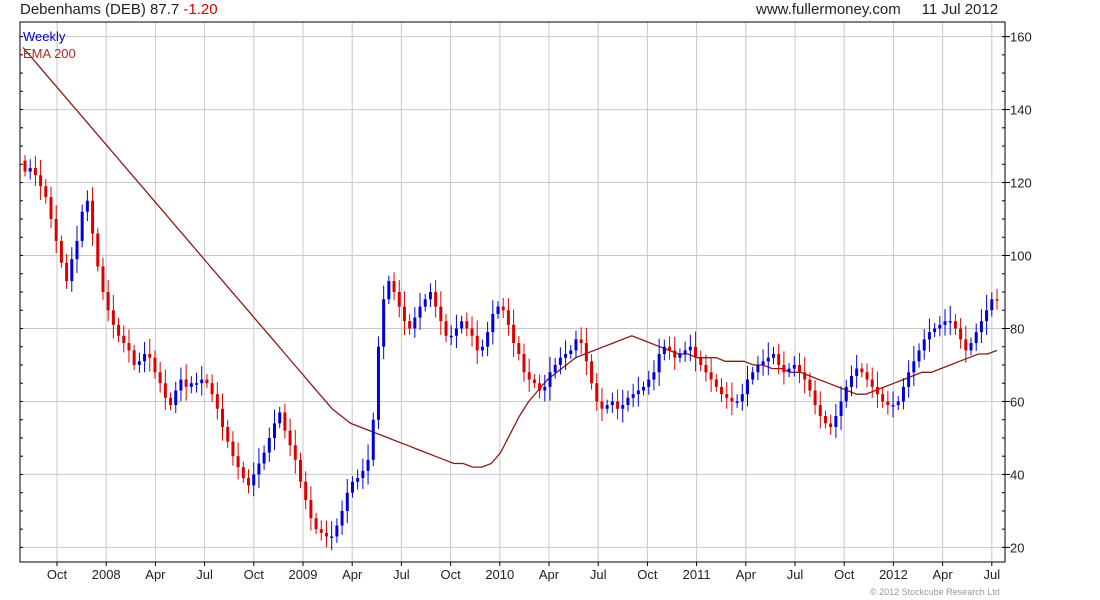  What do you see at coordinates (1017, 474) in the screenshot?
I see `y-tick-label: 40` at bounding box center [1017, 474].